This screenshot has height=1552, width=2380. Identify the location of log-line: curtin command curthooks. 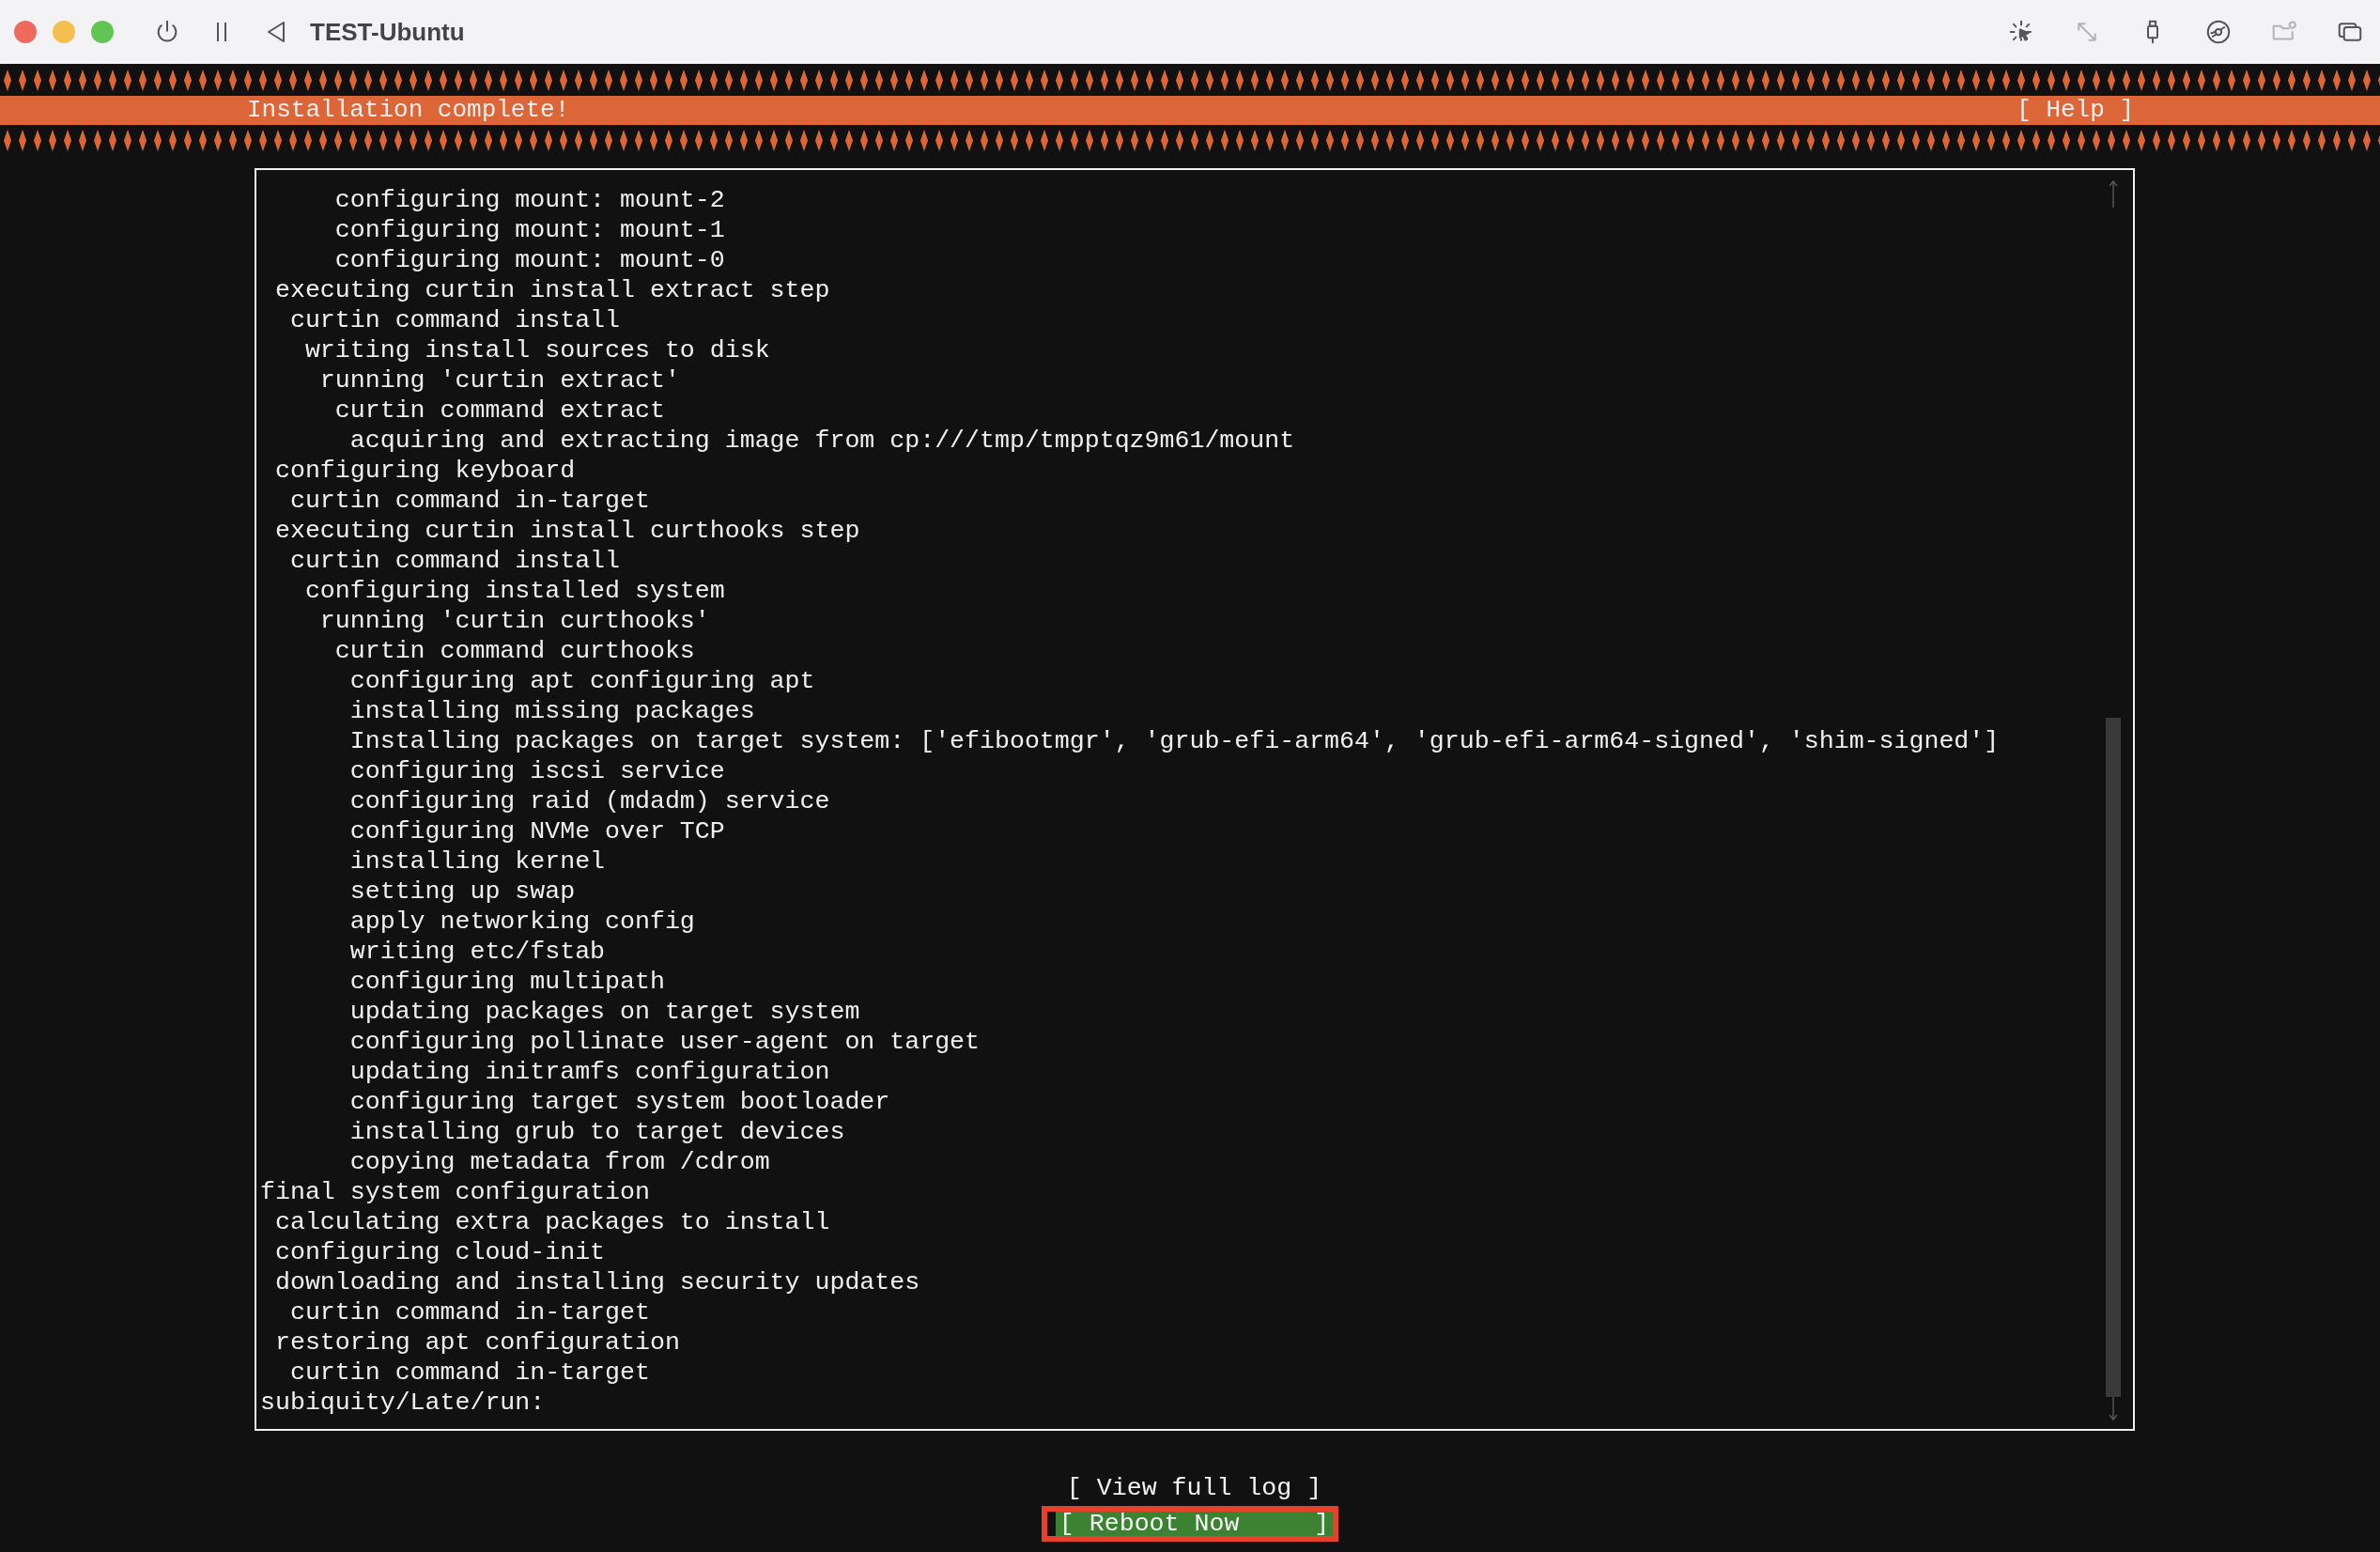
(514, 651).